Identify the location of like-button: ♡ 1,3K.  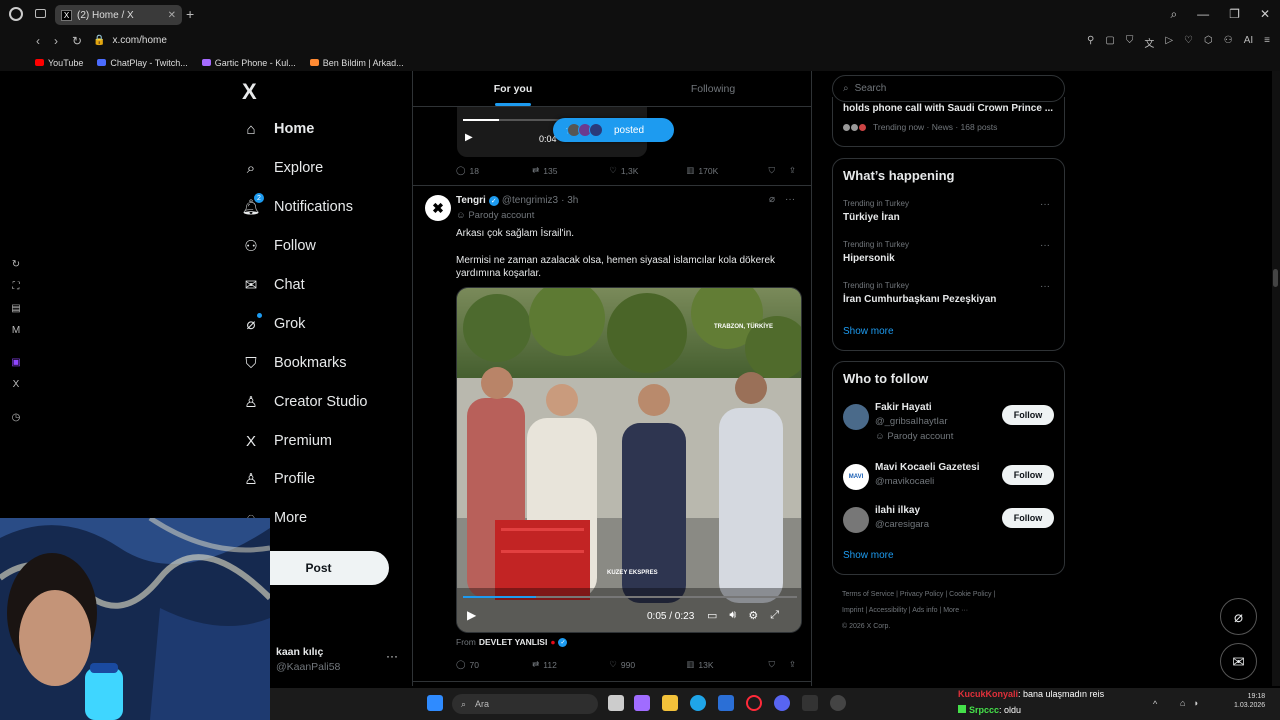
(647, 170).